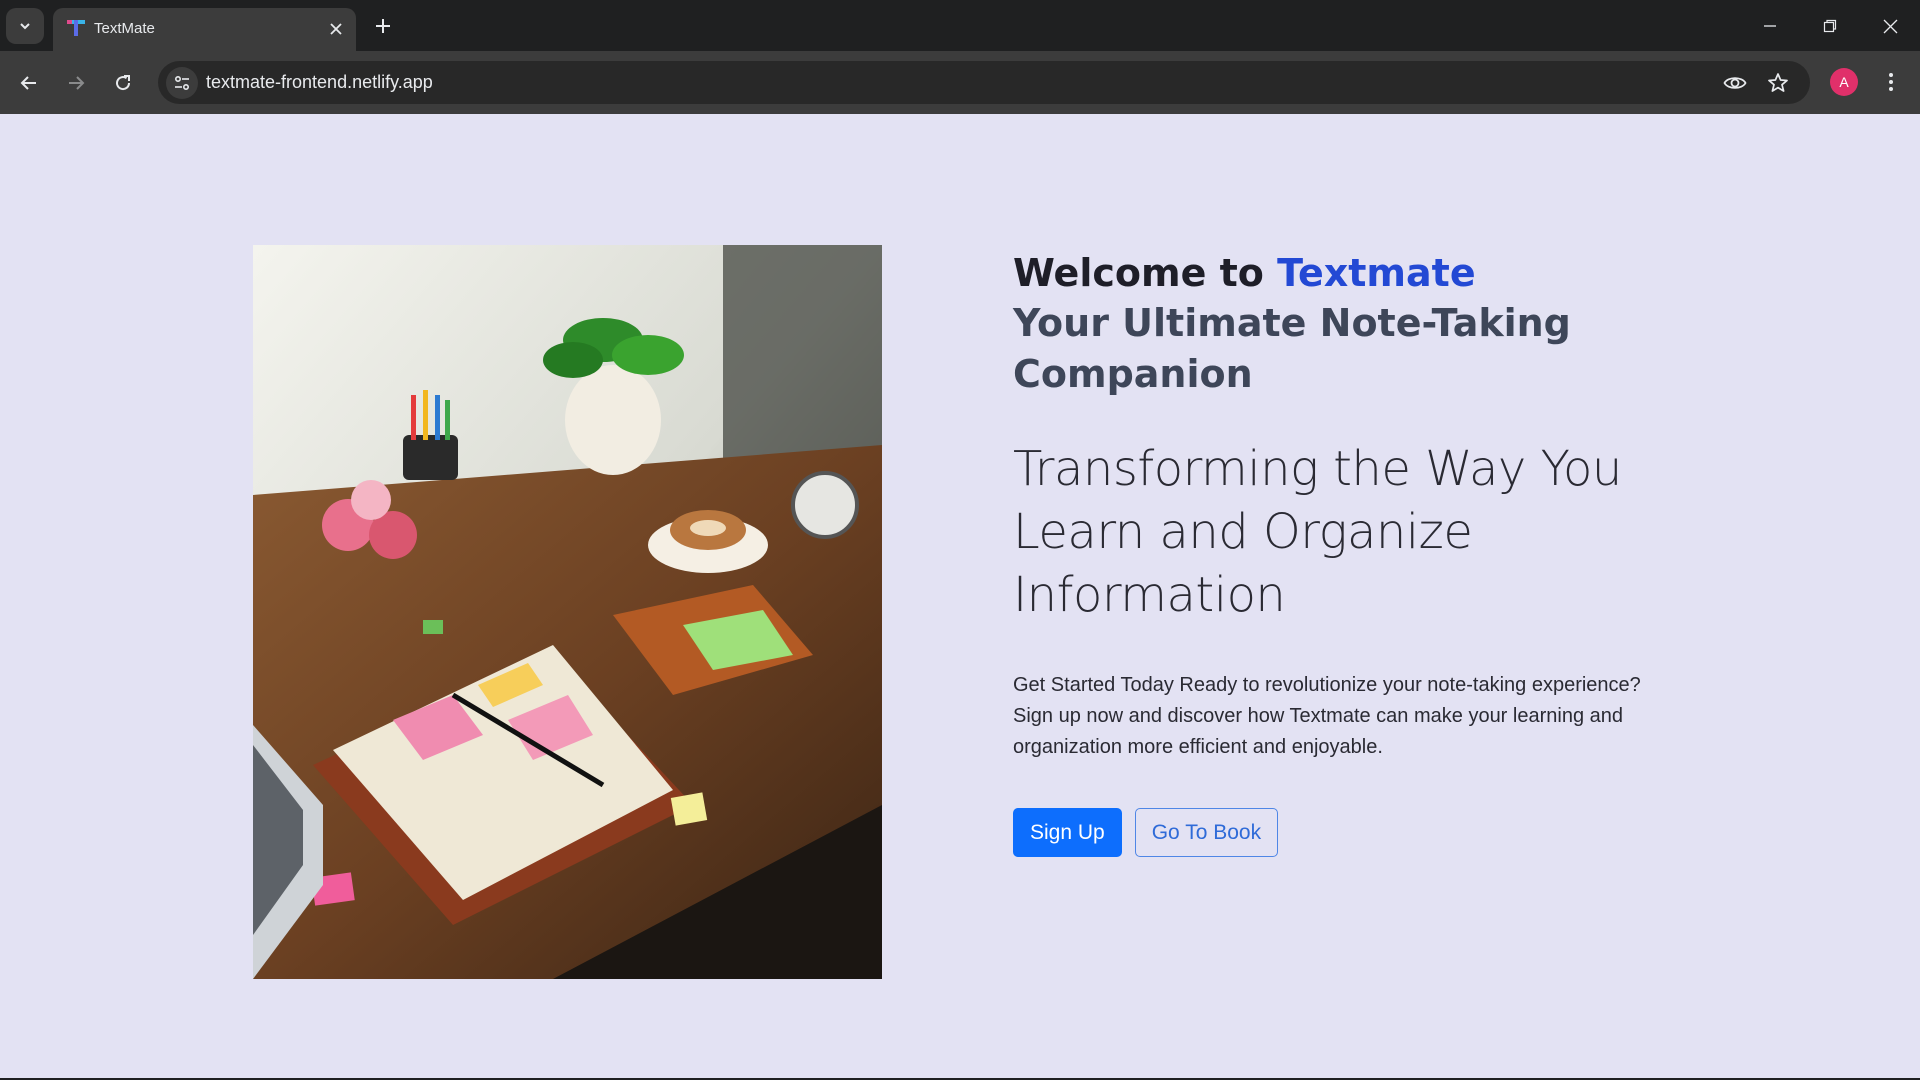  Describe the element at coordinates (1292, 348) in the screenshot. I see `subtitle: Your Ultimate Note-Taking Companion` at that location.